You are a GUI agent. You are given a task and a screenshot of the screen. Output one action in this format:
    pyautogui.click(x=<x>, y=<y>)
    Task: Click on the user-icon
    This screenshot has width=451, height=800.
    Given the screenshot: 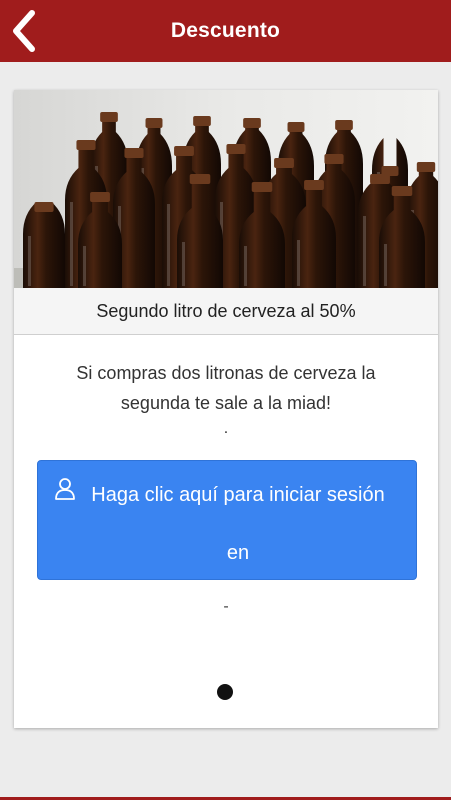 What is the action you would take?
    pyautogui.click(x=65, y=489)
    